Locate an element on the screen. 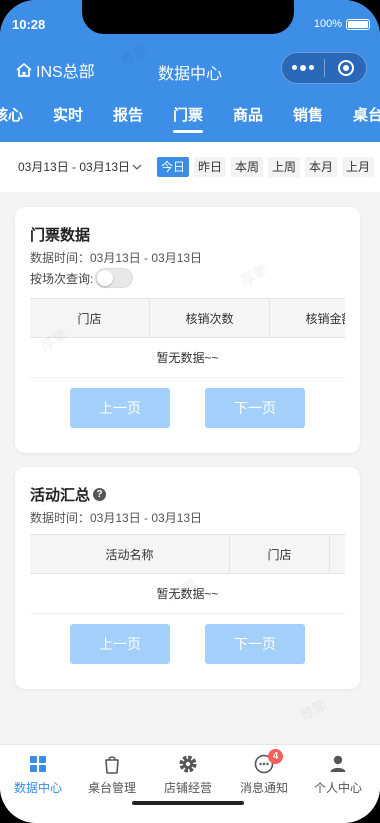 Image resolution: width=380 pixels, height=823 pixels. tabbar-table-management: 桌台管理 is located at coordinates (112, 774).